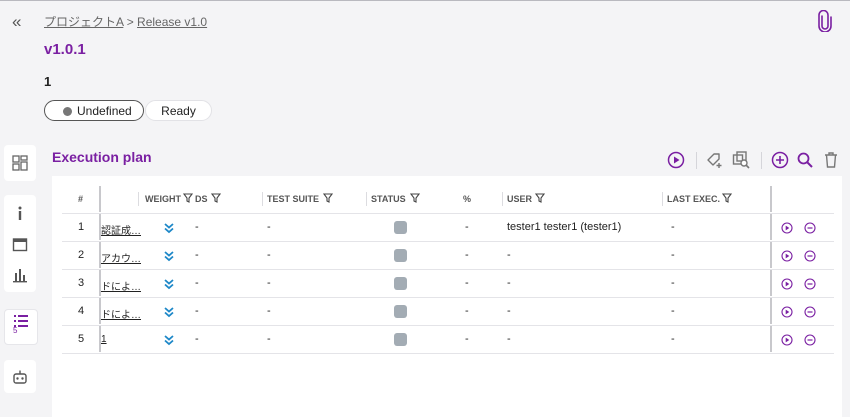  Describe the element at coordinates (448, 213) in the screenshot. I see `header-divider` at that location.